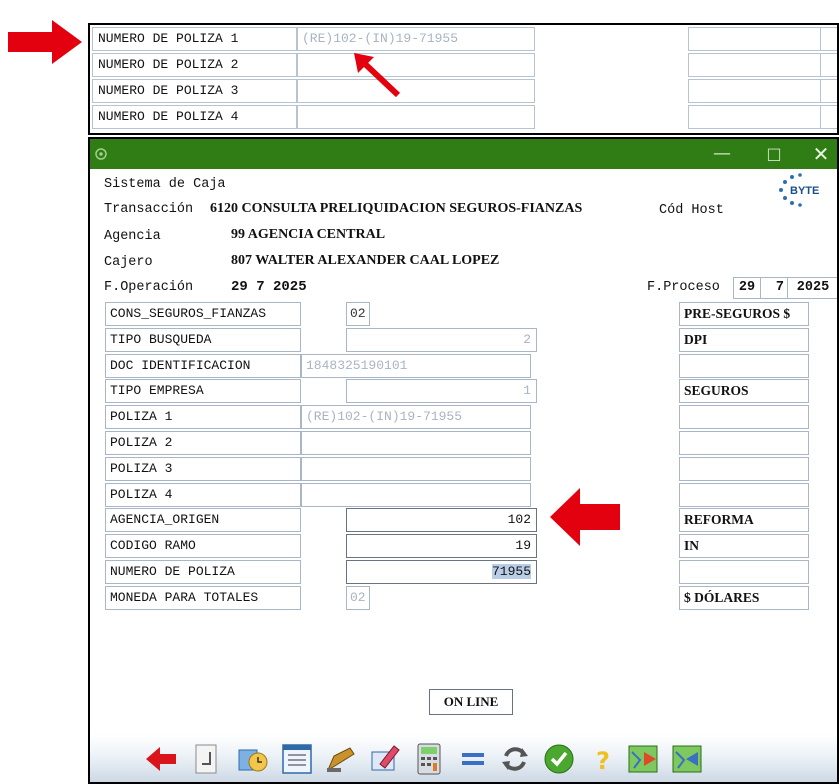 This screenshot has height=784, width=839. Describe the element at coordinates (804, 191) in the screenshot. I see `byte-logo-text: BYTE` at that location.